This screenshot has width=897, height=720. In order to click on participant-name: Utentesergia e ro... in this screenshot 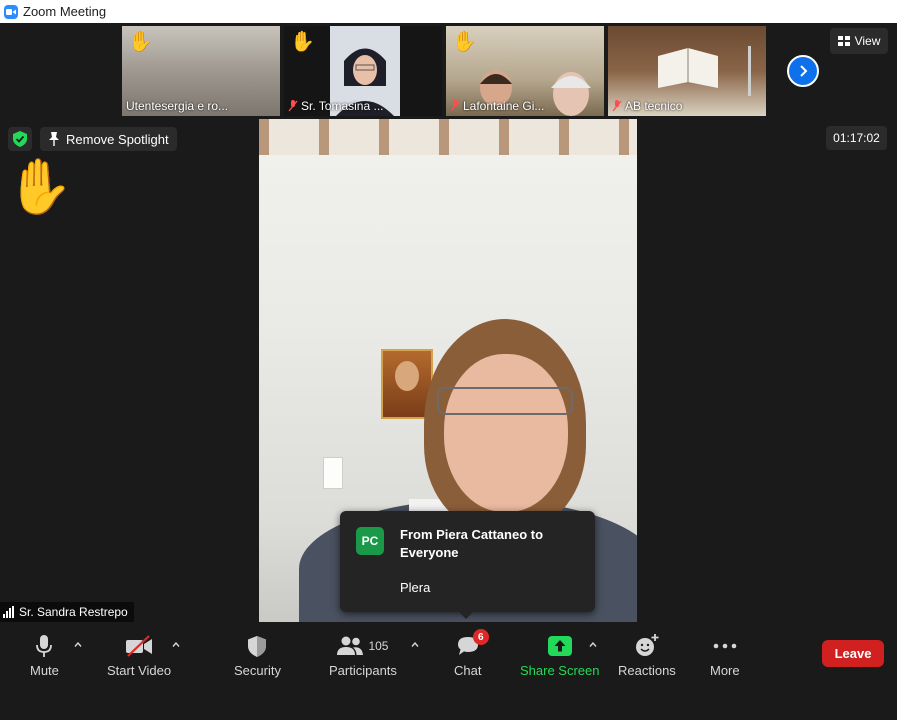, I will do `click(177, 106)`.